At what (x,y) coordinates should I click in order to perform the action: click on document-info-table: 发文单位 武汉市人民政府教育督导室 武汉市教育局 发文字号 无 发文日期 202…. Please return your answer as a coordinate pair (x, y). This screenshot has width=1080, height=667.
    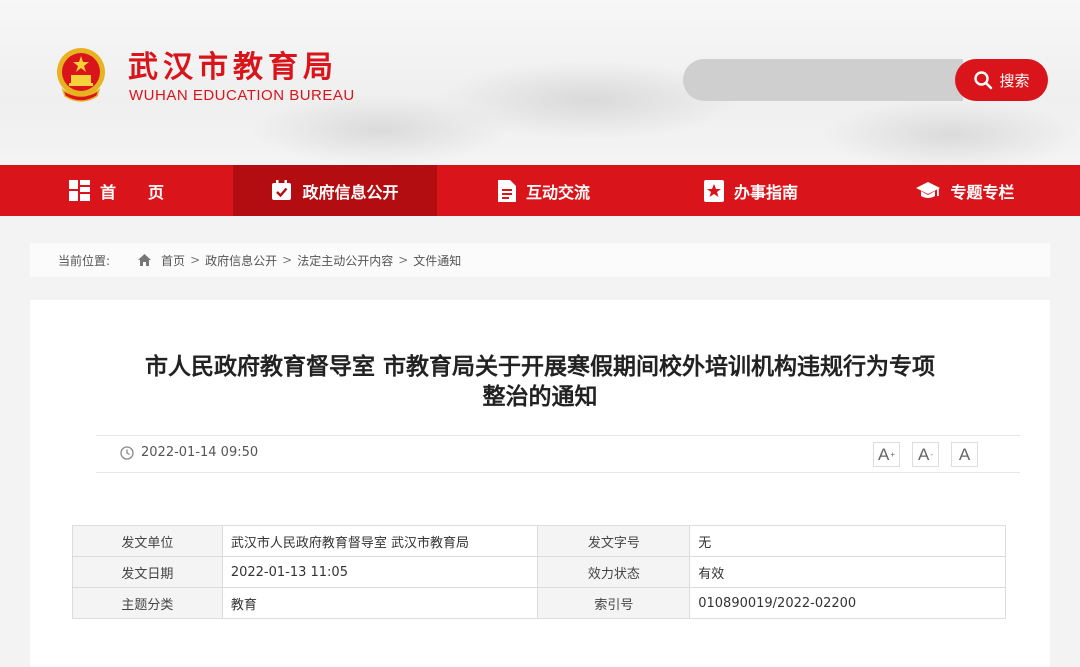
    Looking at the image, I should click on (539, 572).